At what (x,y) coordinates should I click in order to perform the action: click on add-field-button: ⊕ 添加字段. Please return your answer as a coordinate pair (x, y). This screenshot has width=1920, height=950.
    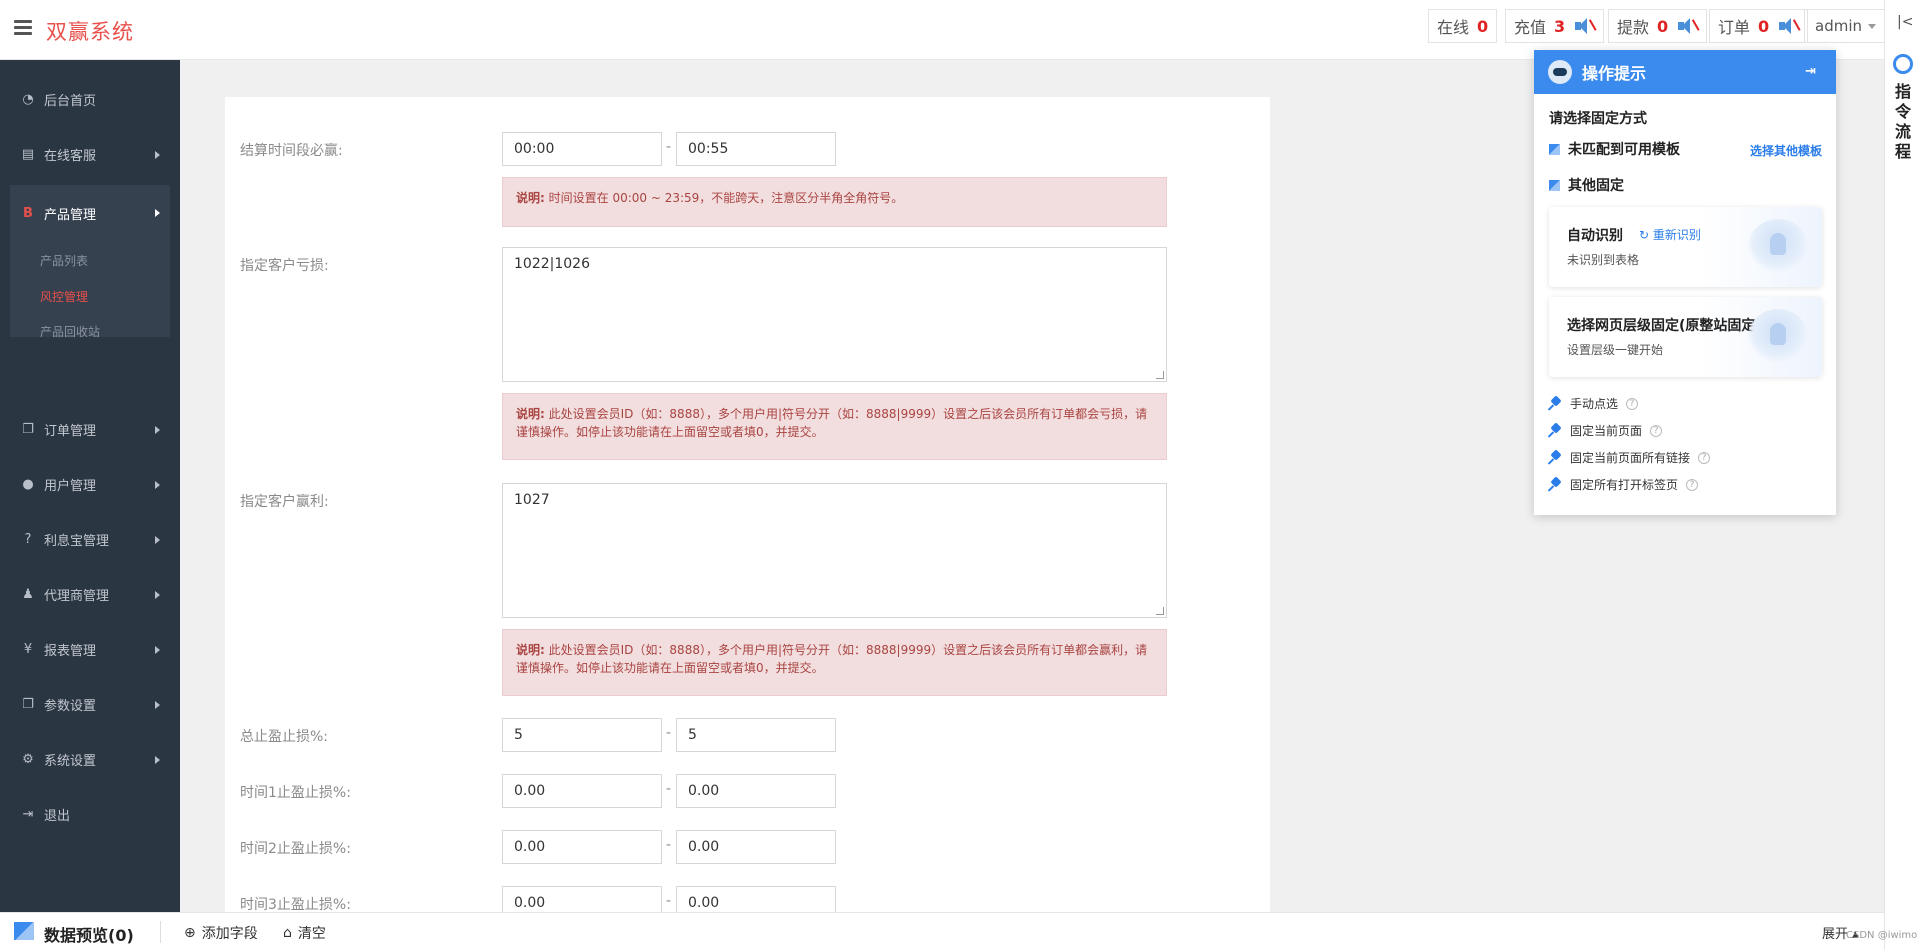
    Looking at the image, I should click on (221, 933).